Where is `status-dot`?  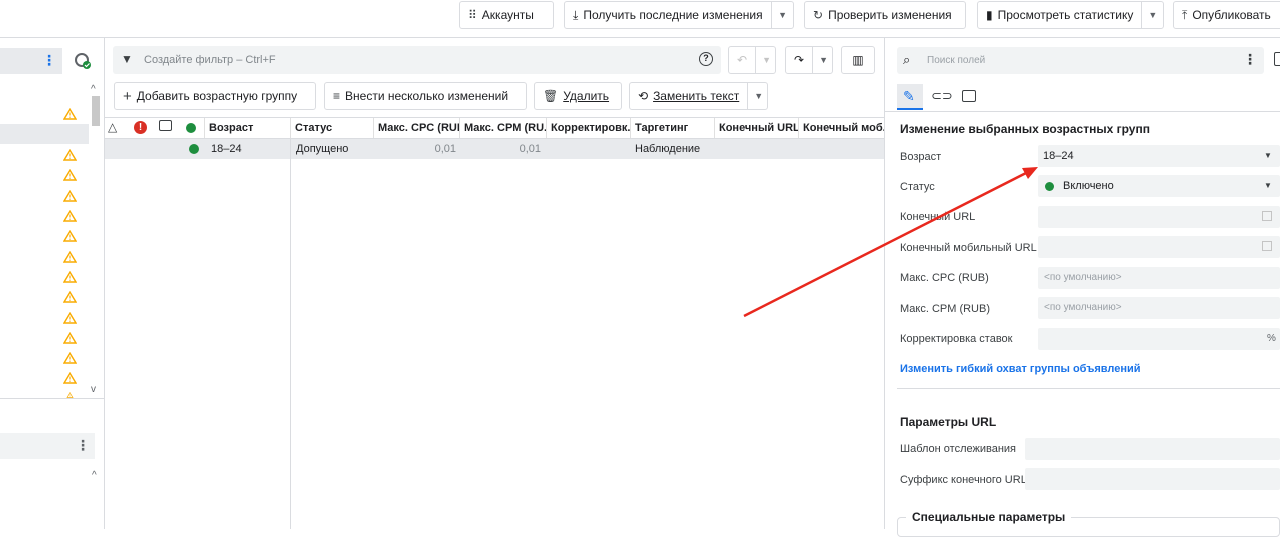 status-dot is located at coordinates (1049, 186).